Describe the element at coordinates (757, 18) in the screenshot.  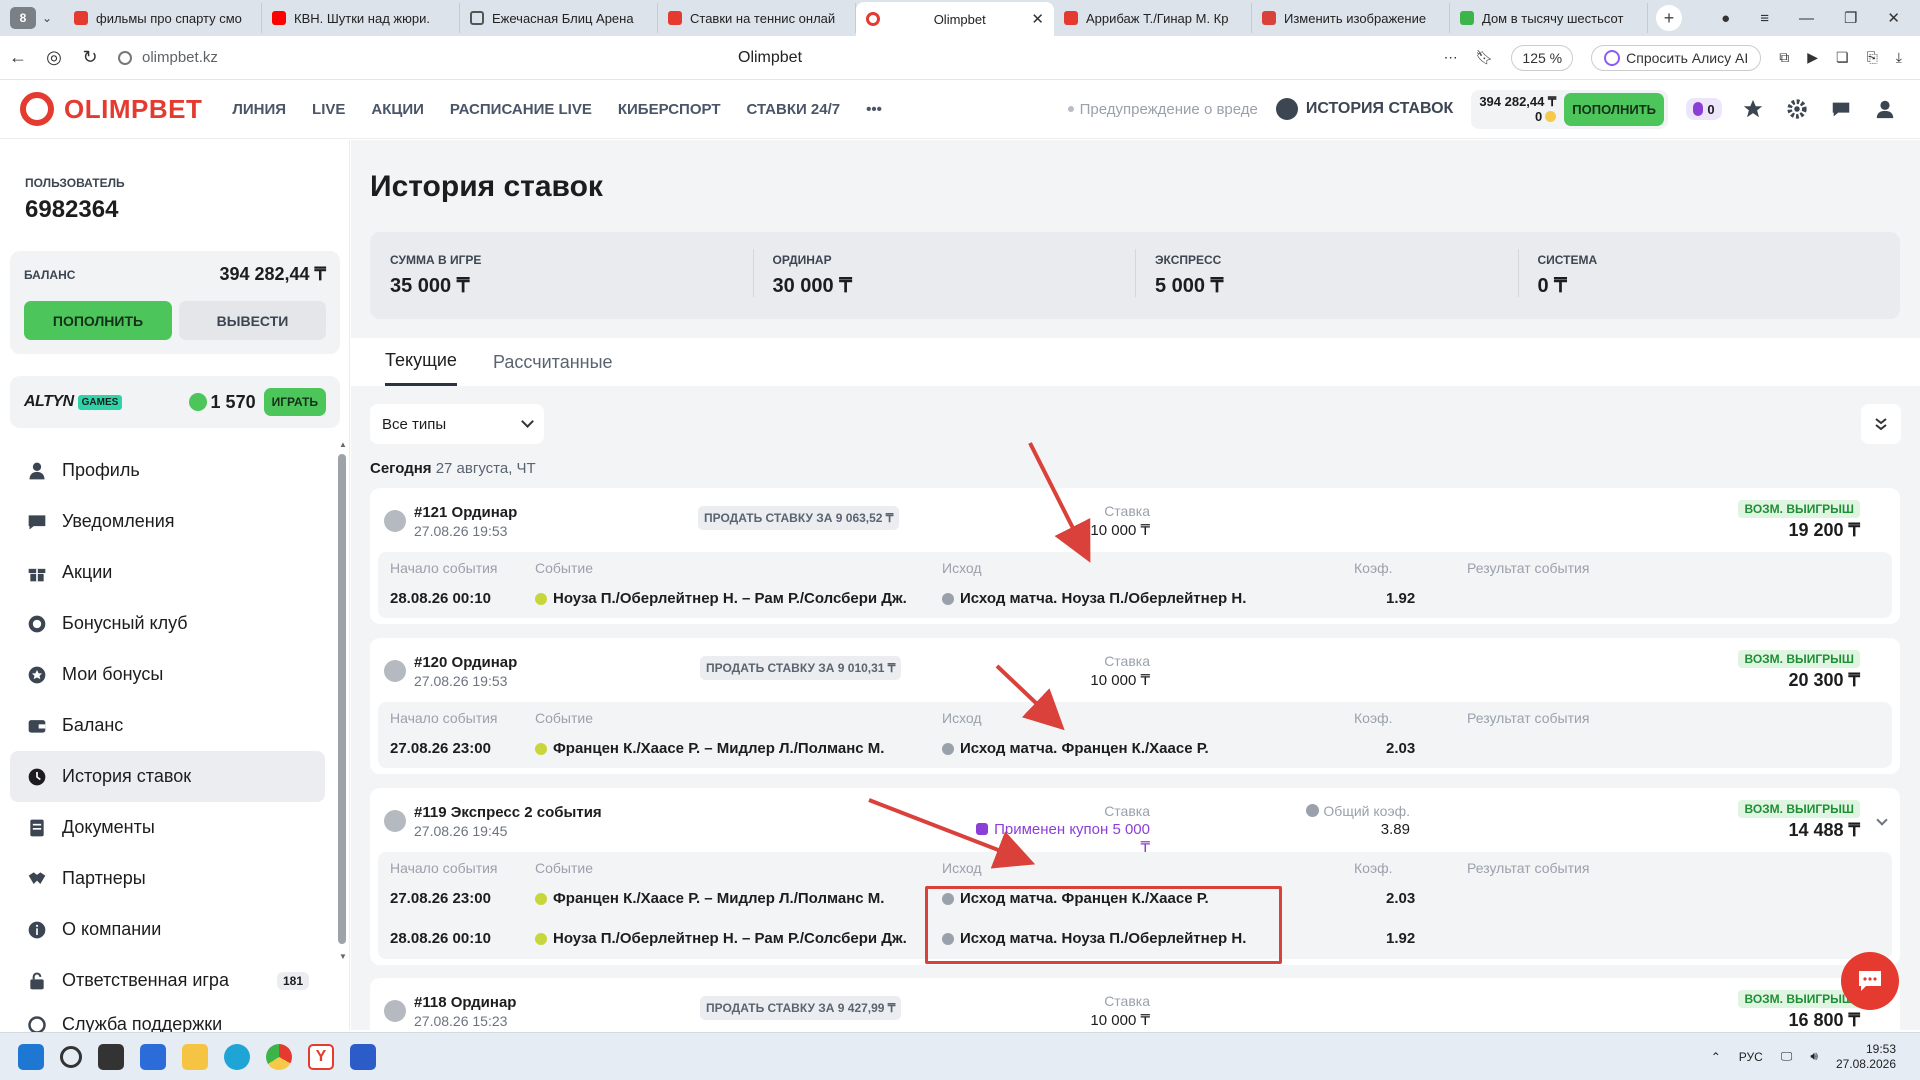
I see `browser-tab: Ставки на теннис онлай` at that location.